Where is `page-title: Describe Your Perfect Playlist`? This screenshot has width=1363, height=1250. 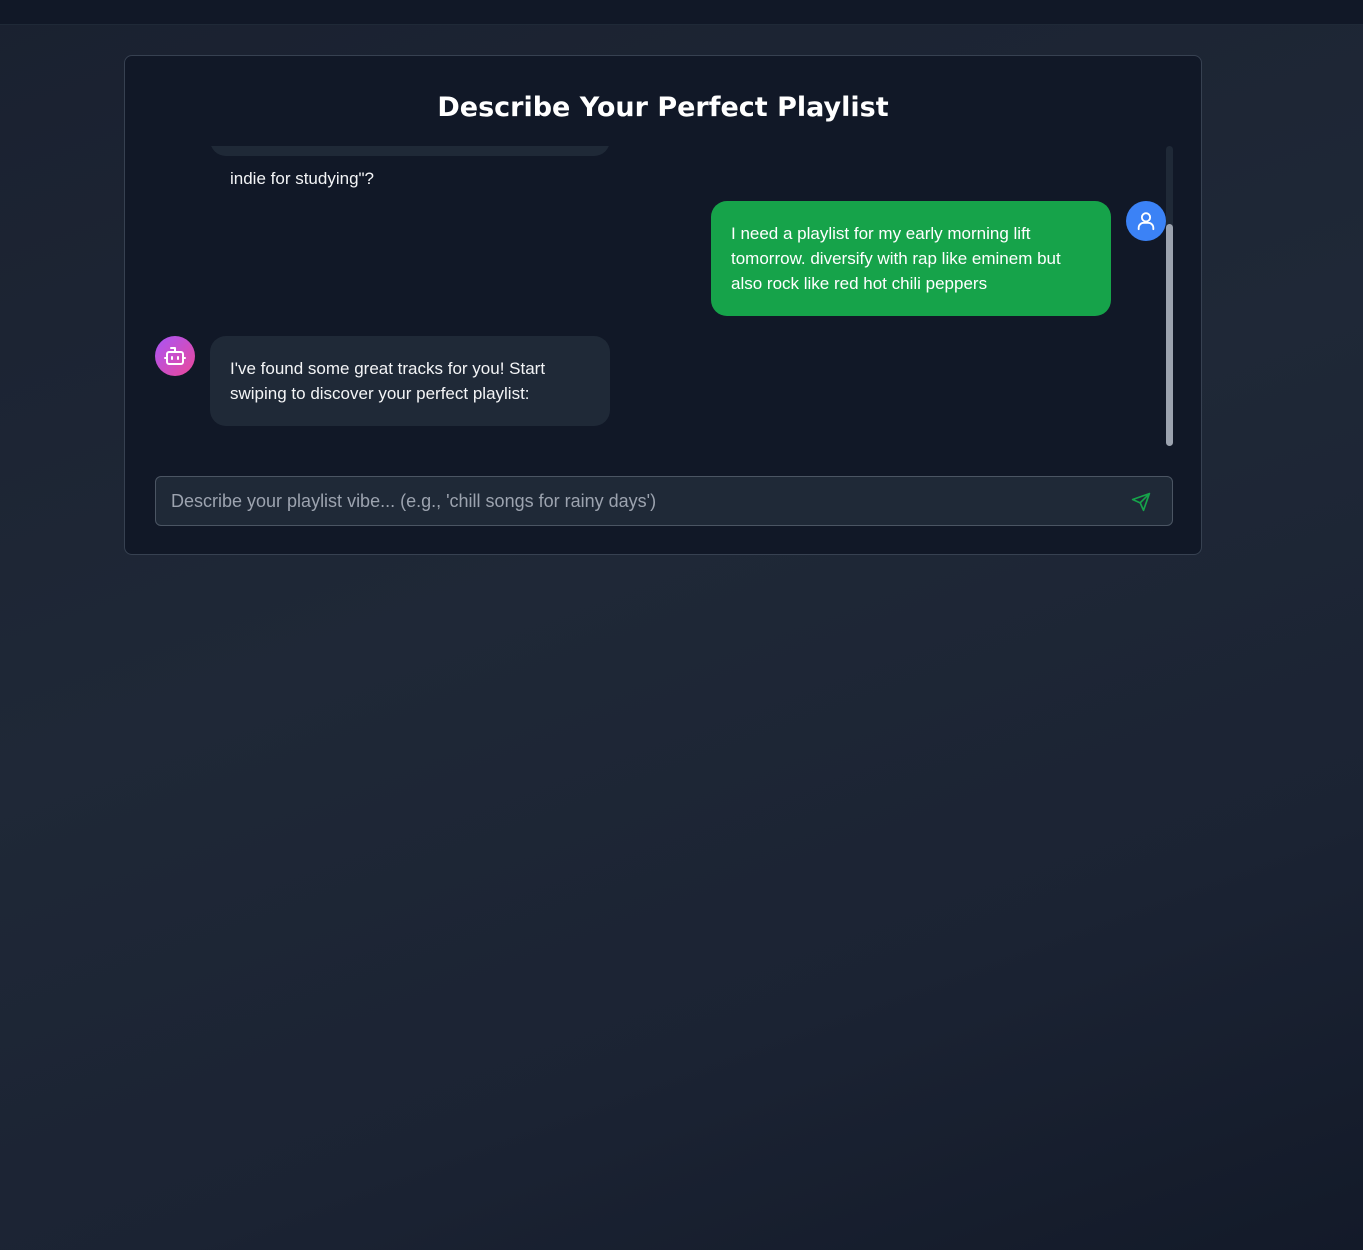
page-title: Describe Your Perfect Playlist is located at coordinates (663, 107).